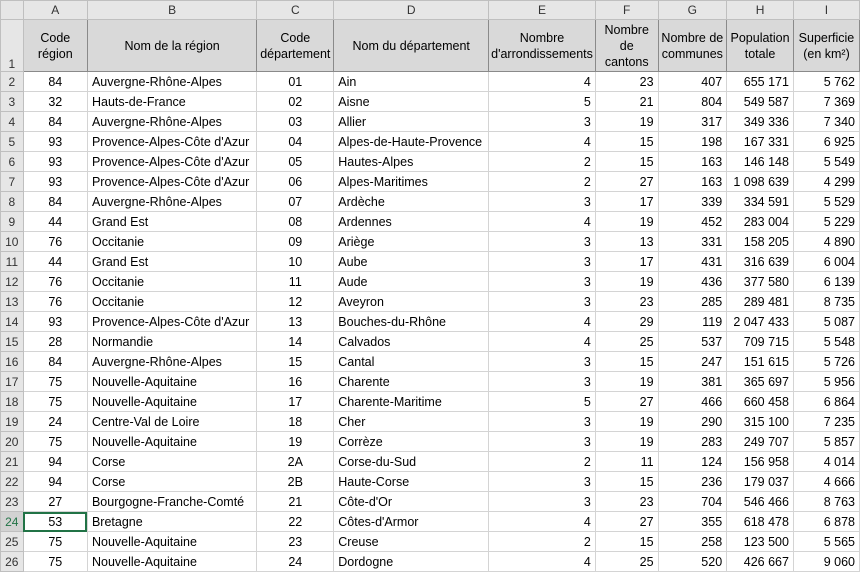  What do you see at coordinates (12, 521) in the screenshot?
I see `row-number: 24` at bounding box center [12, 521].